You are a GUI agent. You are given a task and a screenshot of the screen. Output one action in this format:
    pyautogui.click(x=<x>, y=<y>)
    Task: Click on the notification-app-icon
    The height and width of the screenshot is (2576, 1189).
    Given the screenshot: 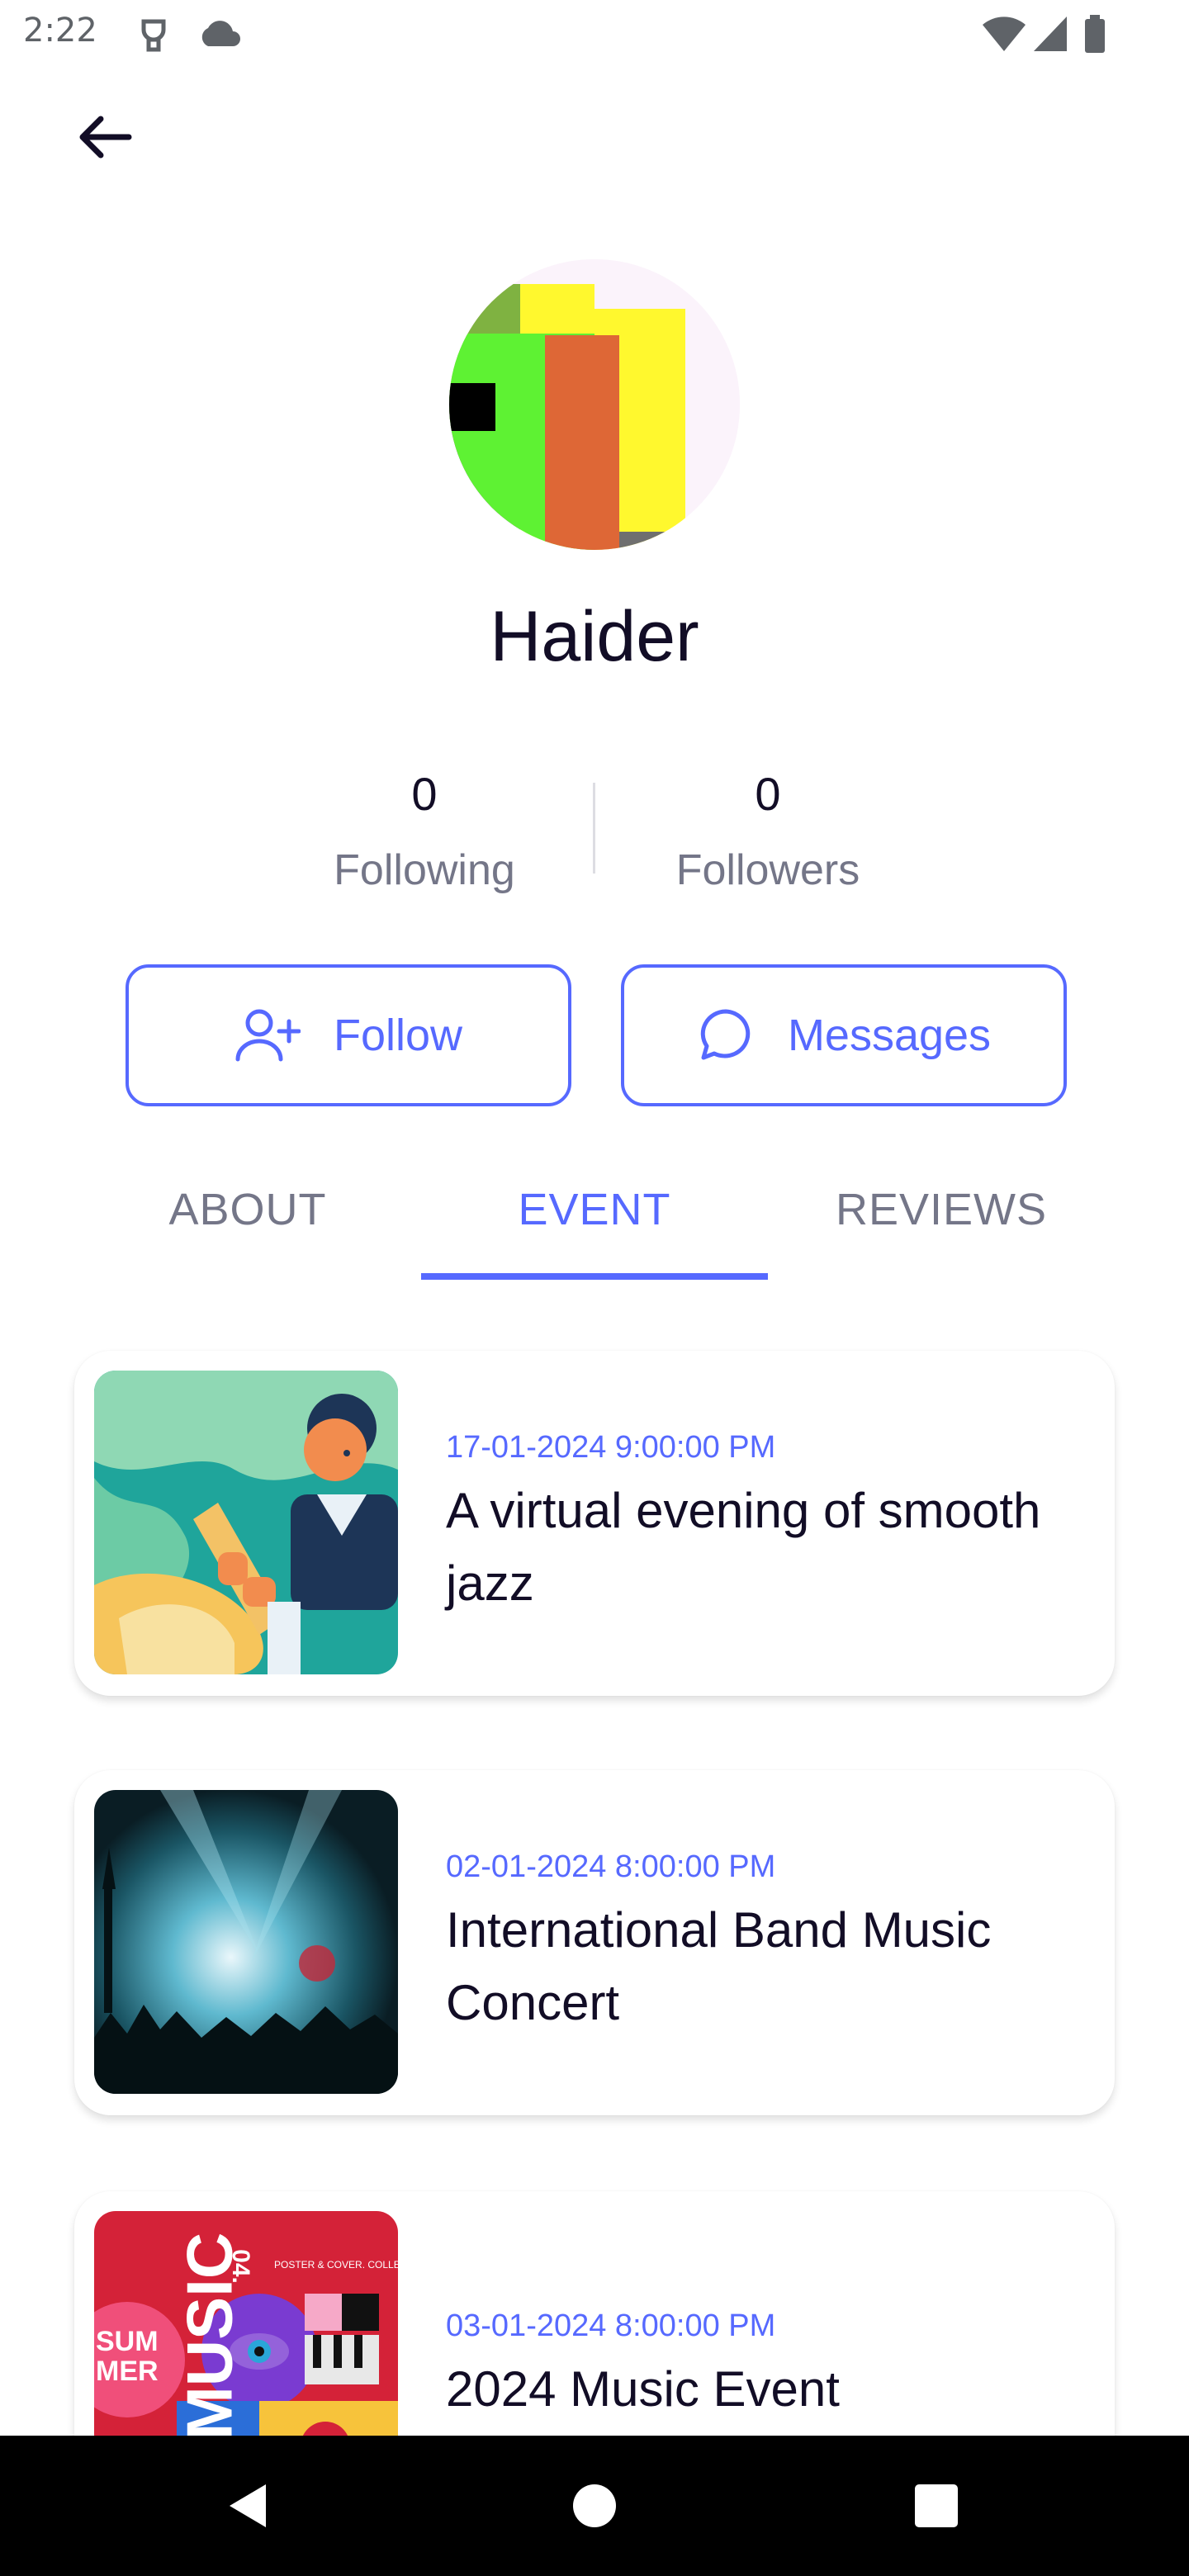 What is the action you would take?
    pyautogui.click(x=153, y=37)
    